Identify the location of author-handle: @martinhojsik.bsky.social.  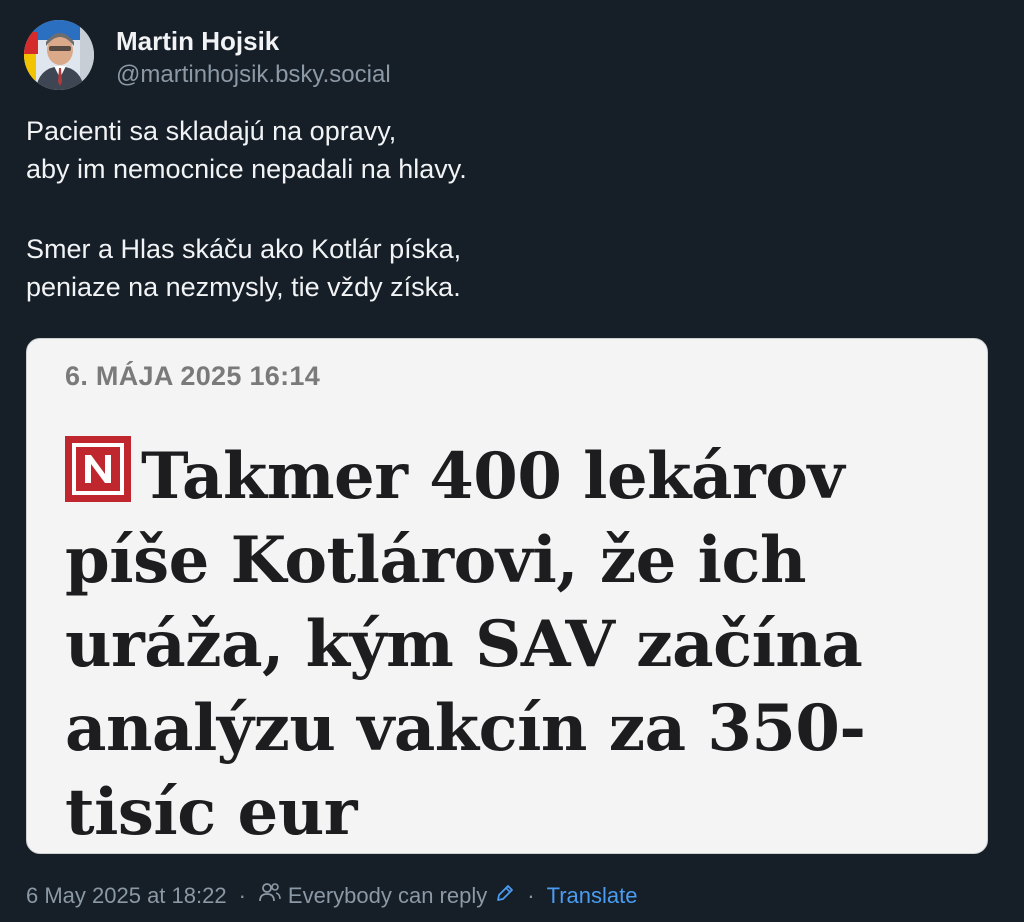
(253, 75).